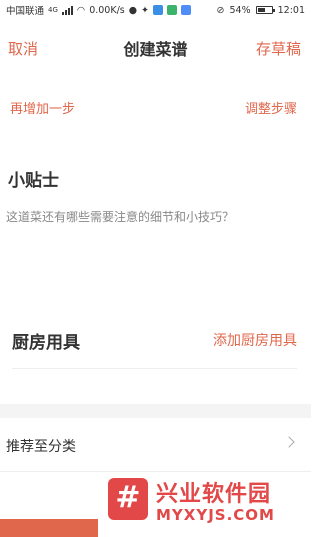 The width and height of the screenshot is (320, 537). I want to click on network-speed: 0.00K/s, so click(107, 10).